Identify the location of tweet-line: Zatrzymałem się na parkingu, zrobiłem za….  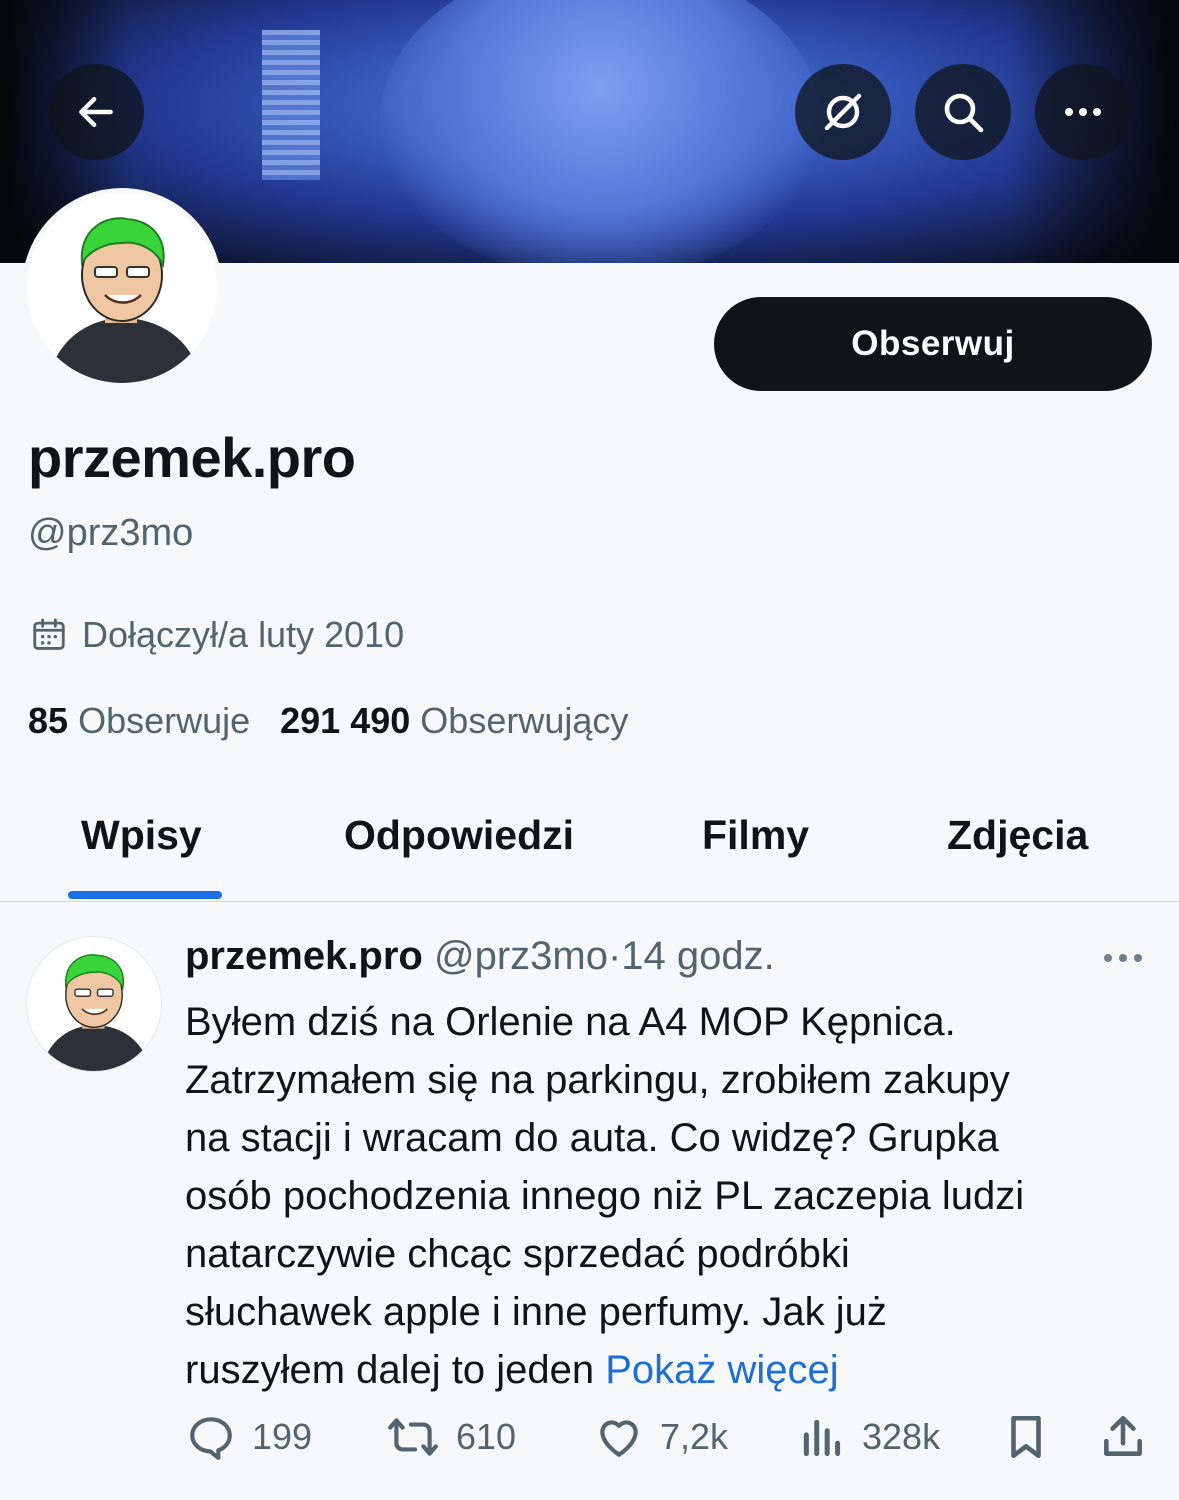
(597, 1080).